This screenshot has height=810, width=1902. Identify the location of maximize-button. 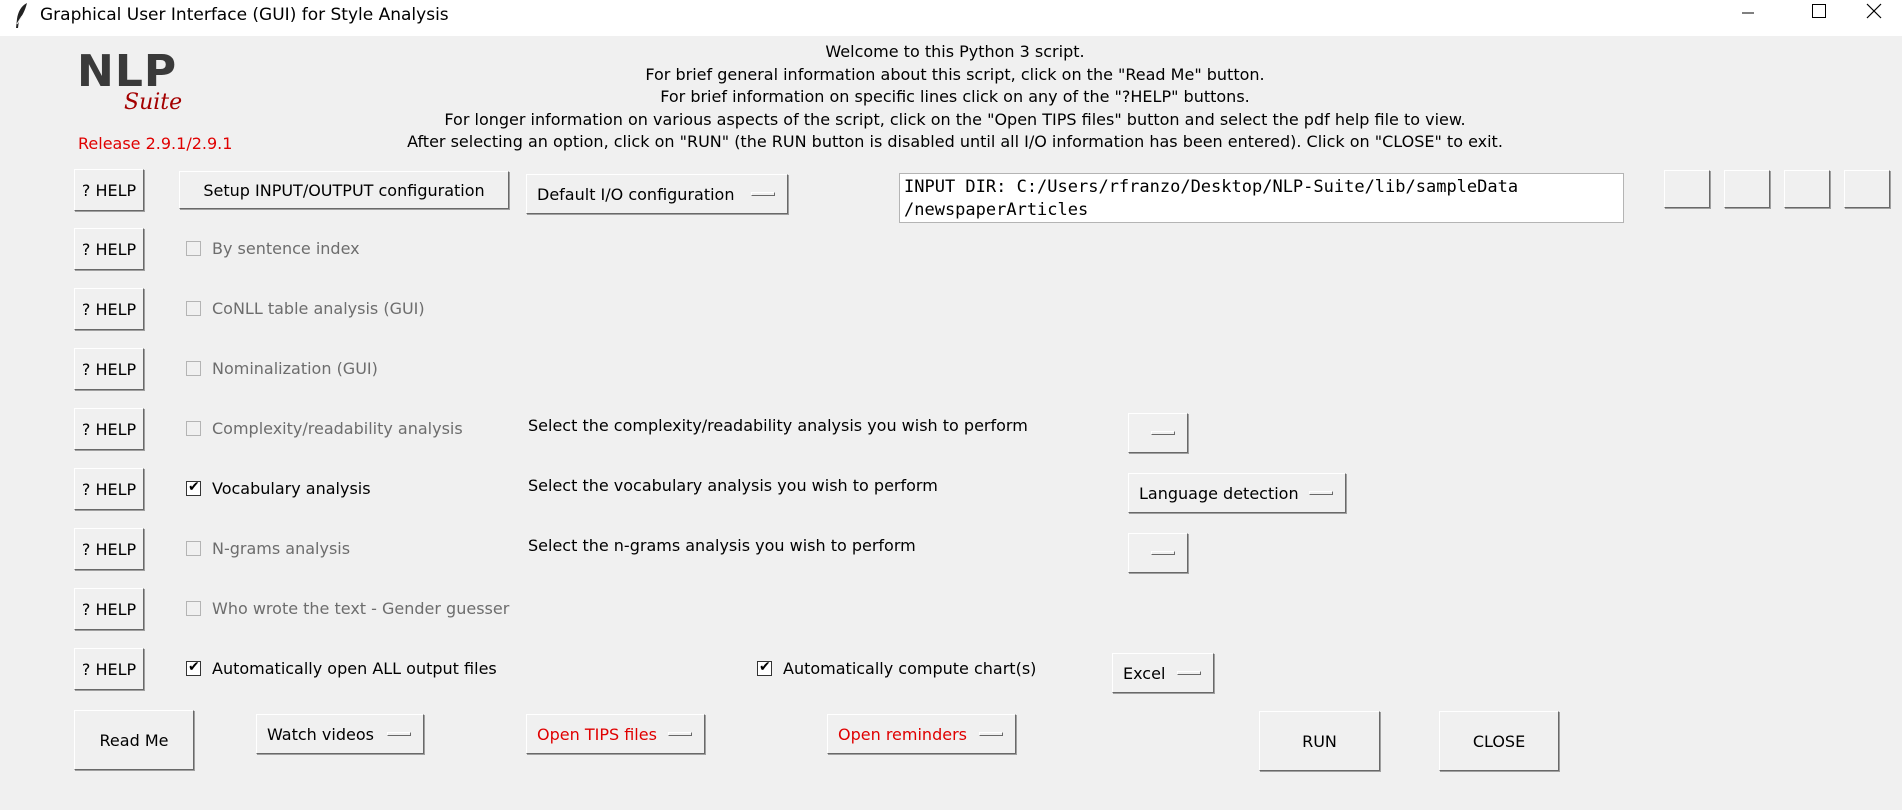
(1818, 13).